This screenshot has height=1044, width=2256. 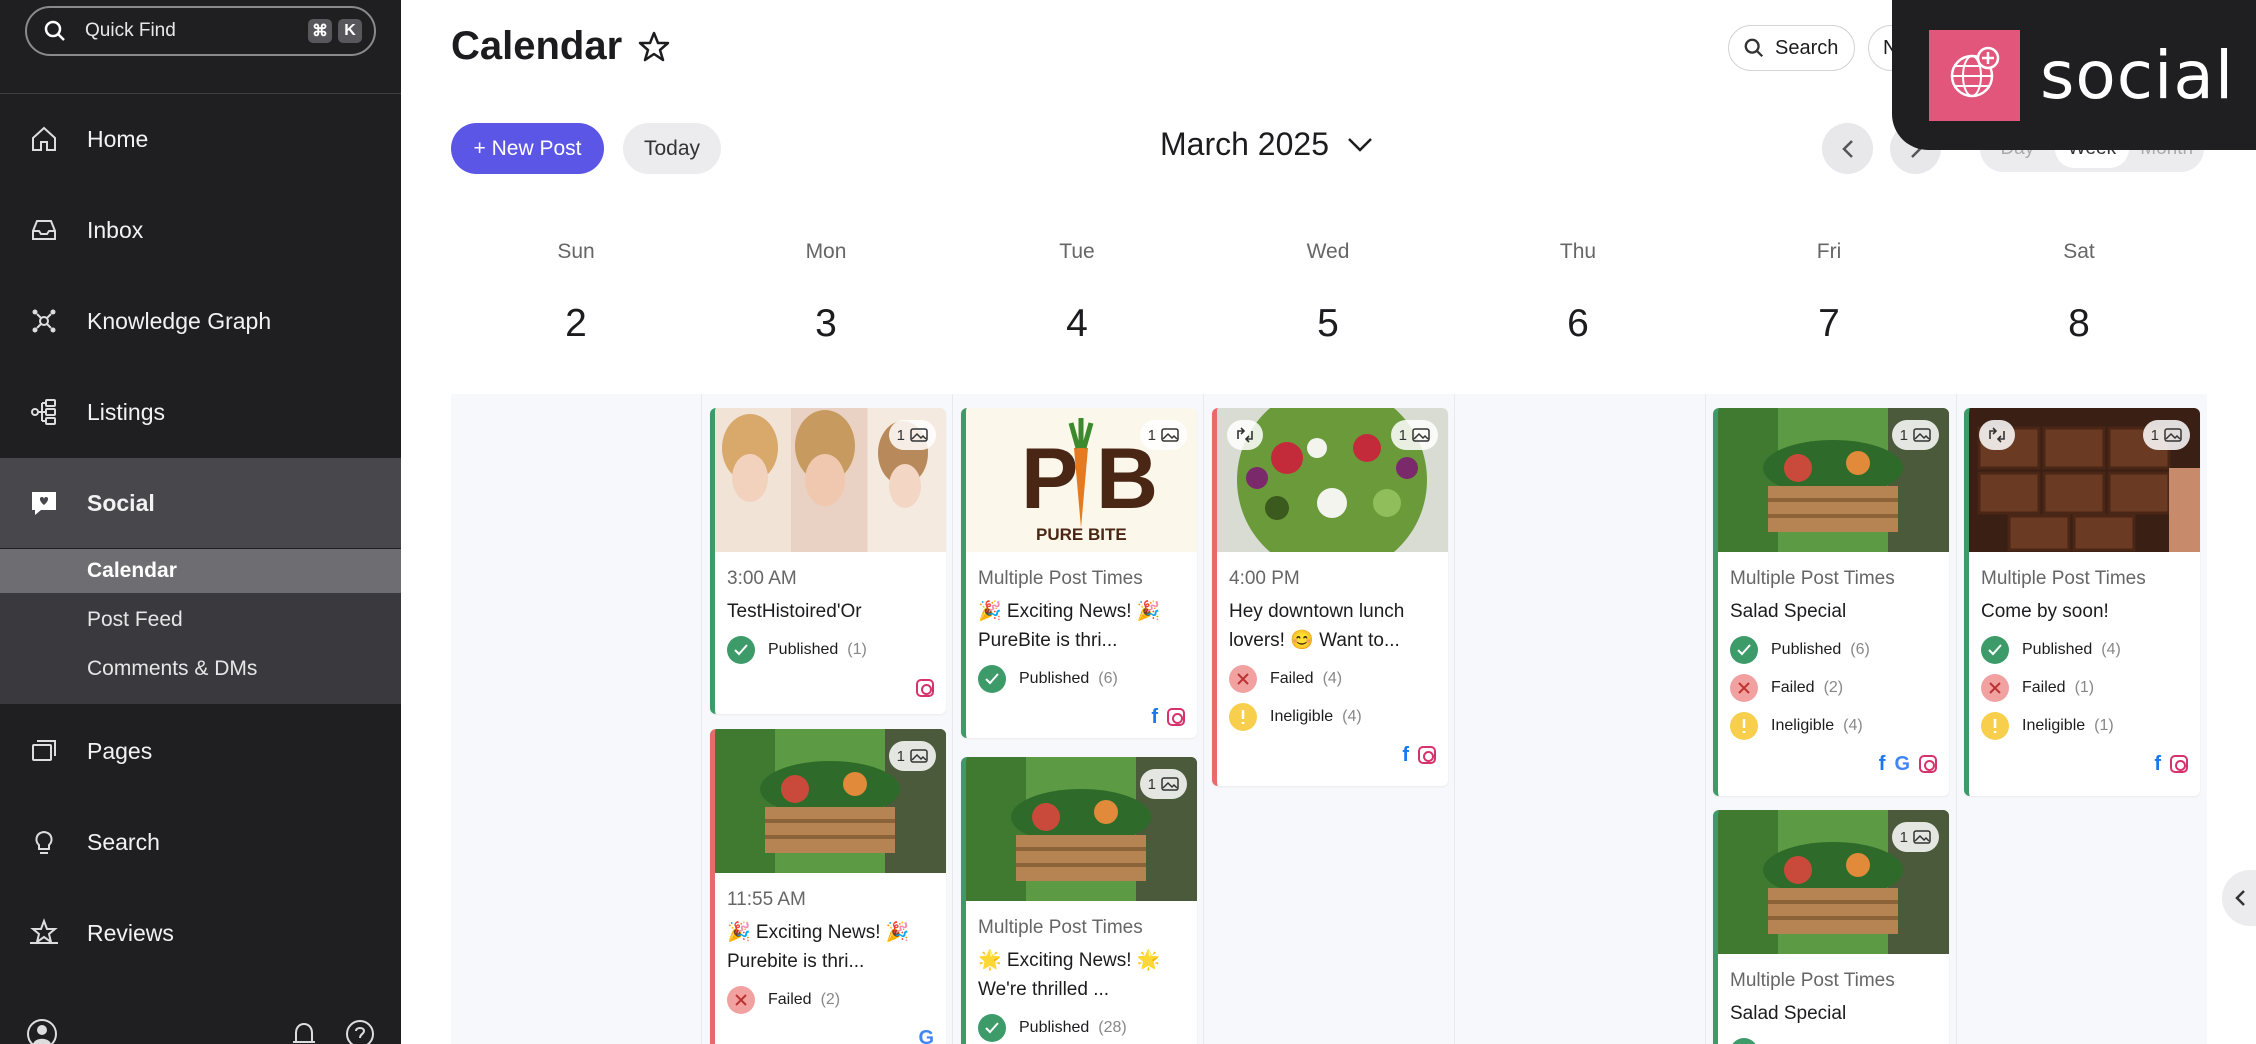 What do you see at coordinates (44, 230) in the screenshot?
I see `inbox-icon` at bounding box center [44, 230].